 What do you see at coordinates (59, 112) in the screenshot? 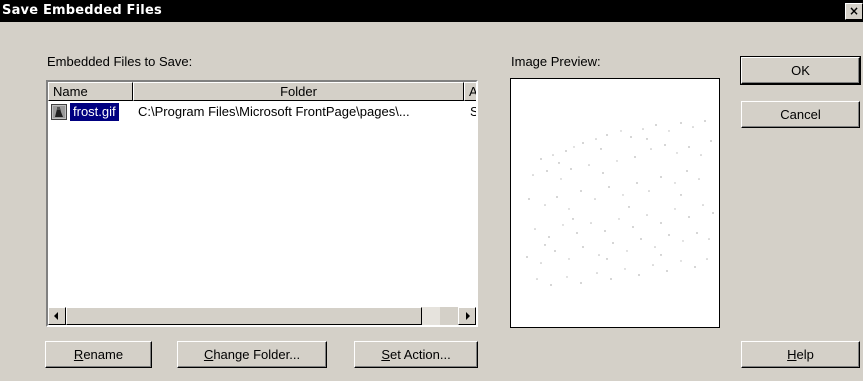
I see `gif-image-icon` at bounding box center [59, 112].